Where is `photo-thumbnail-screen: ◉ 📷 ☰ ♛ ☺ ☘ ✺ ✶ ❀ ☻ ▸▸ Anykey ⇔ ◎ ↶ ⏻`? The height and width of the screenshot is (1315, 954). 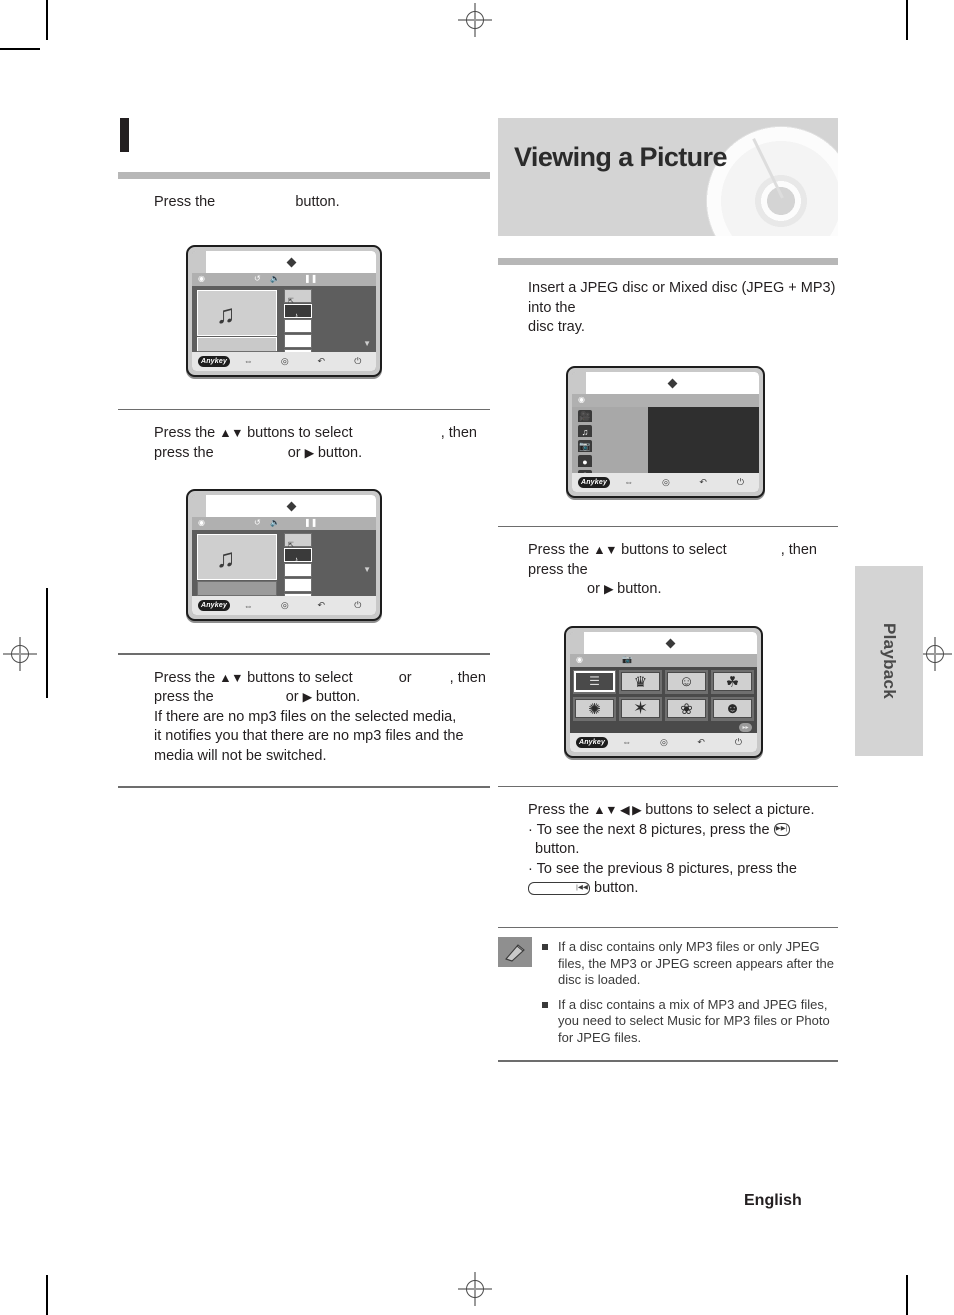
photo-thumbnail-screen: ◉ 📷 ☰ ♛ ☺ ☘ ✺ ✶ ❀ ☻ ▸▸ Anykey ⇔ ◎ ↶ ⏻ is located at coordinates (663, 691).